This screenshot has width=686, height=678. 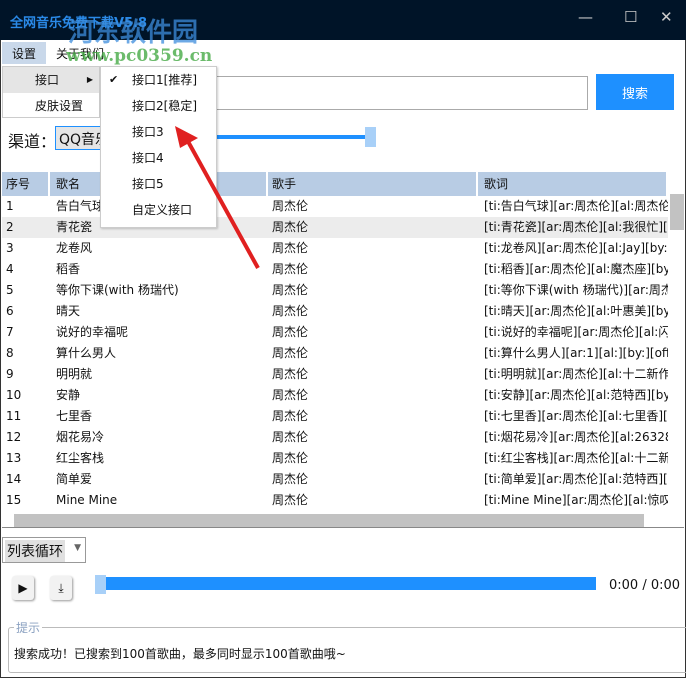 I want to click on submenu-arrow-icon: ▶, so click(x=89, y=79).